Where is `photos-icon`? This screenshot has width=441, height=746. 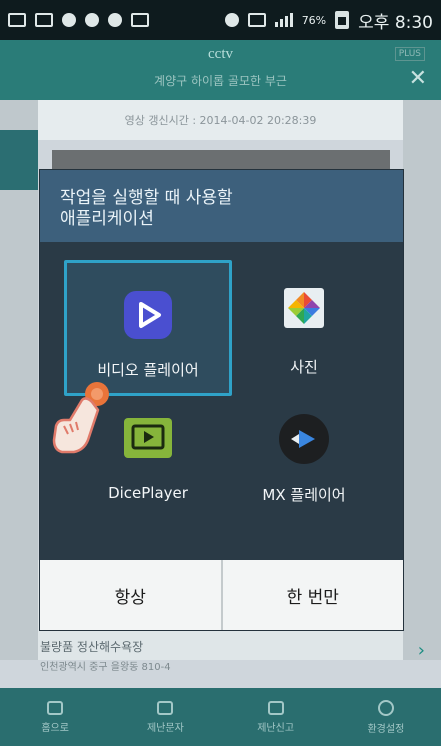
photos-icon is located at coordinates (304, 308).